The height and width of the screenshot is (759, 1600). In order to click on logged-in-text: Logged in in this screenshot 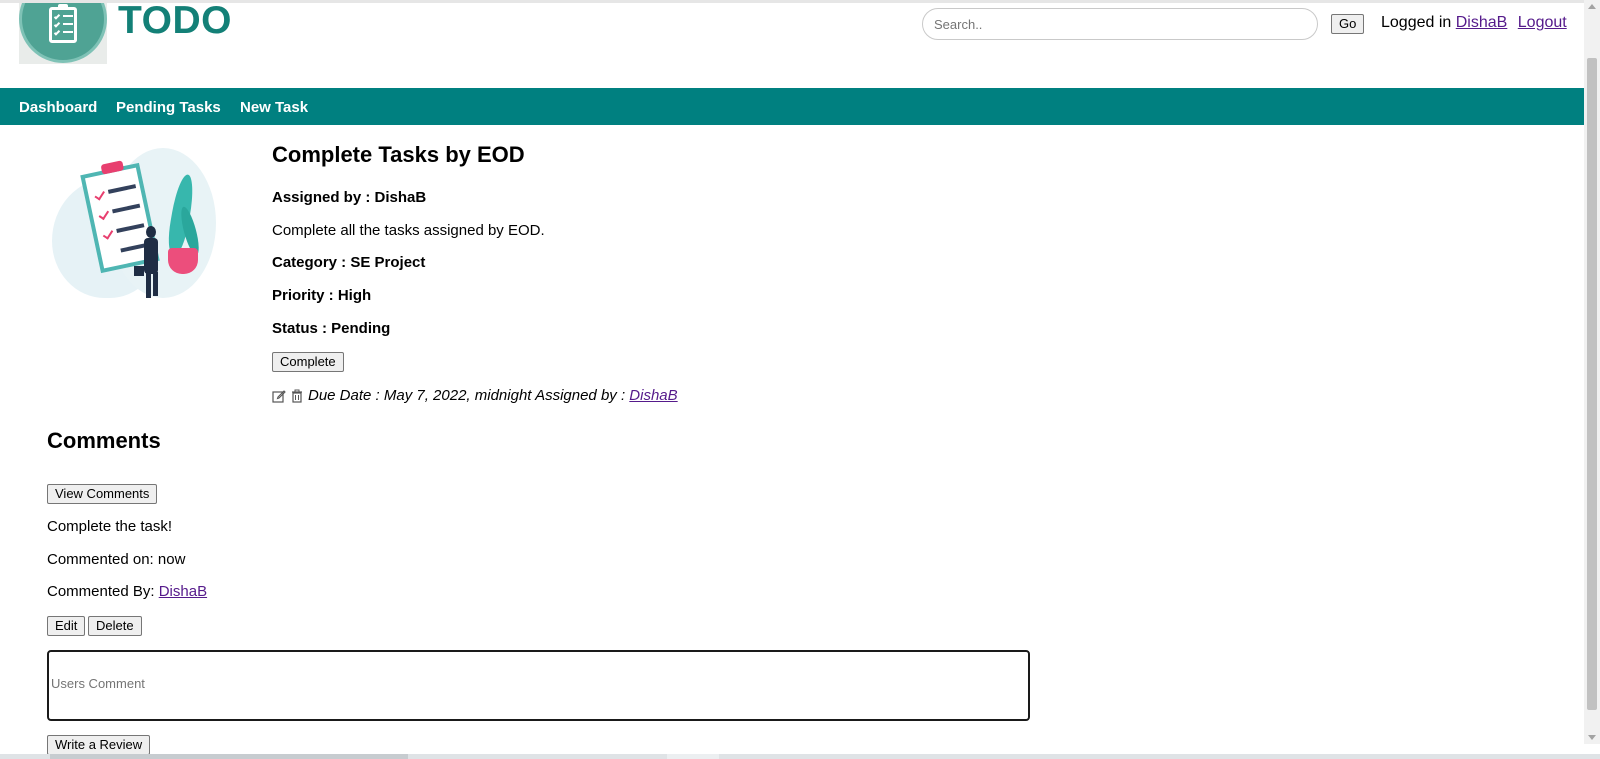, I will do `click(1416, 22)`.